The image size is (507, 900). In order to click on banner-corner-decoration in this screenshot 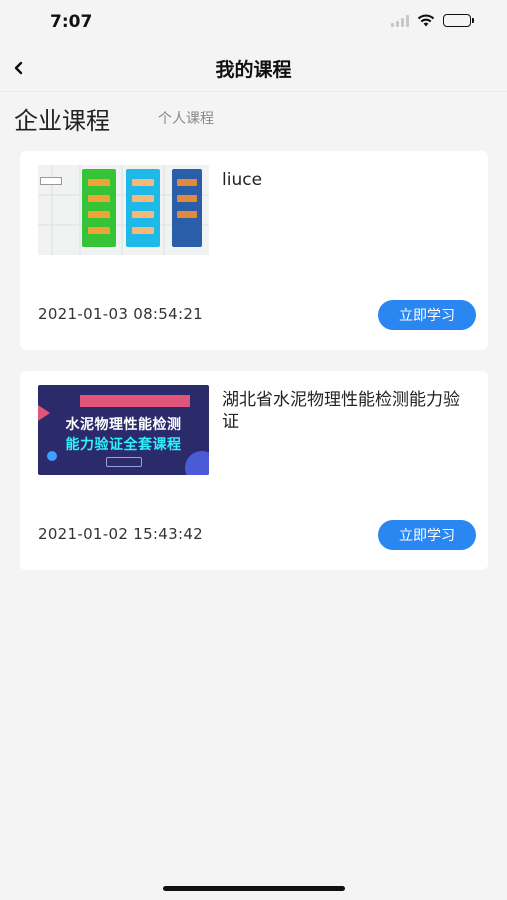, I will do `click(197, 463)`.